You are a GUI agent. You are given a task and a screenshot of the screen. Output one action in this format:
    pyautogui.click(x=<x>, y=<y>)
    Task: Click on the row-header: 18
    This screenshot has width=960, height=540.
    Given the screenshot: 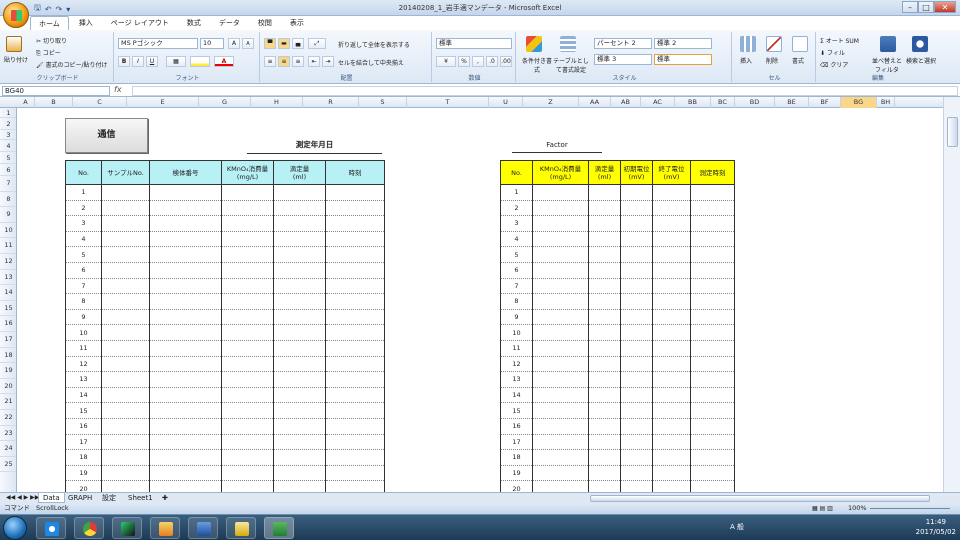 What is the action you would take?
    pyautogui.click(x=8, y=356)
    